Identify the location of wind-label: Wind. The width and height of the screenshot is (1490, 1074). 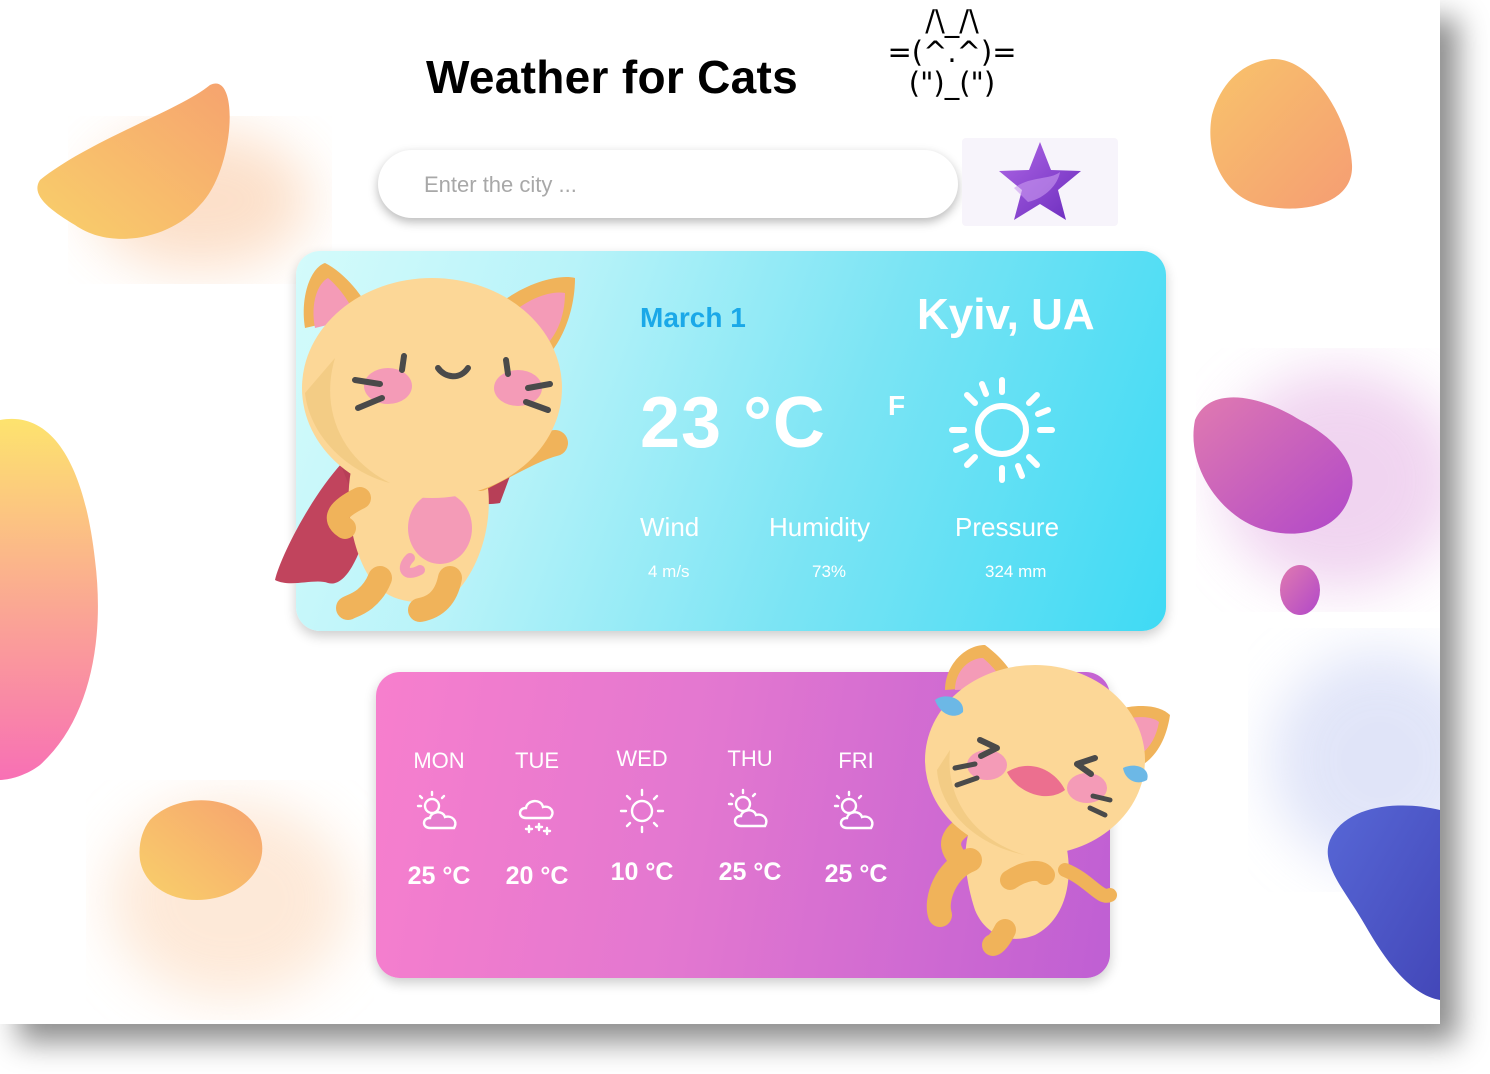
(670, 527).